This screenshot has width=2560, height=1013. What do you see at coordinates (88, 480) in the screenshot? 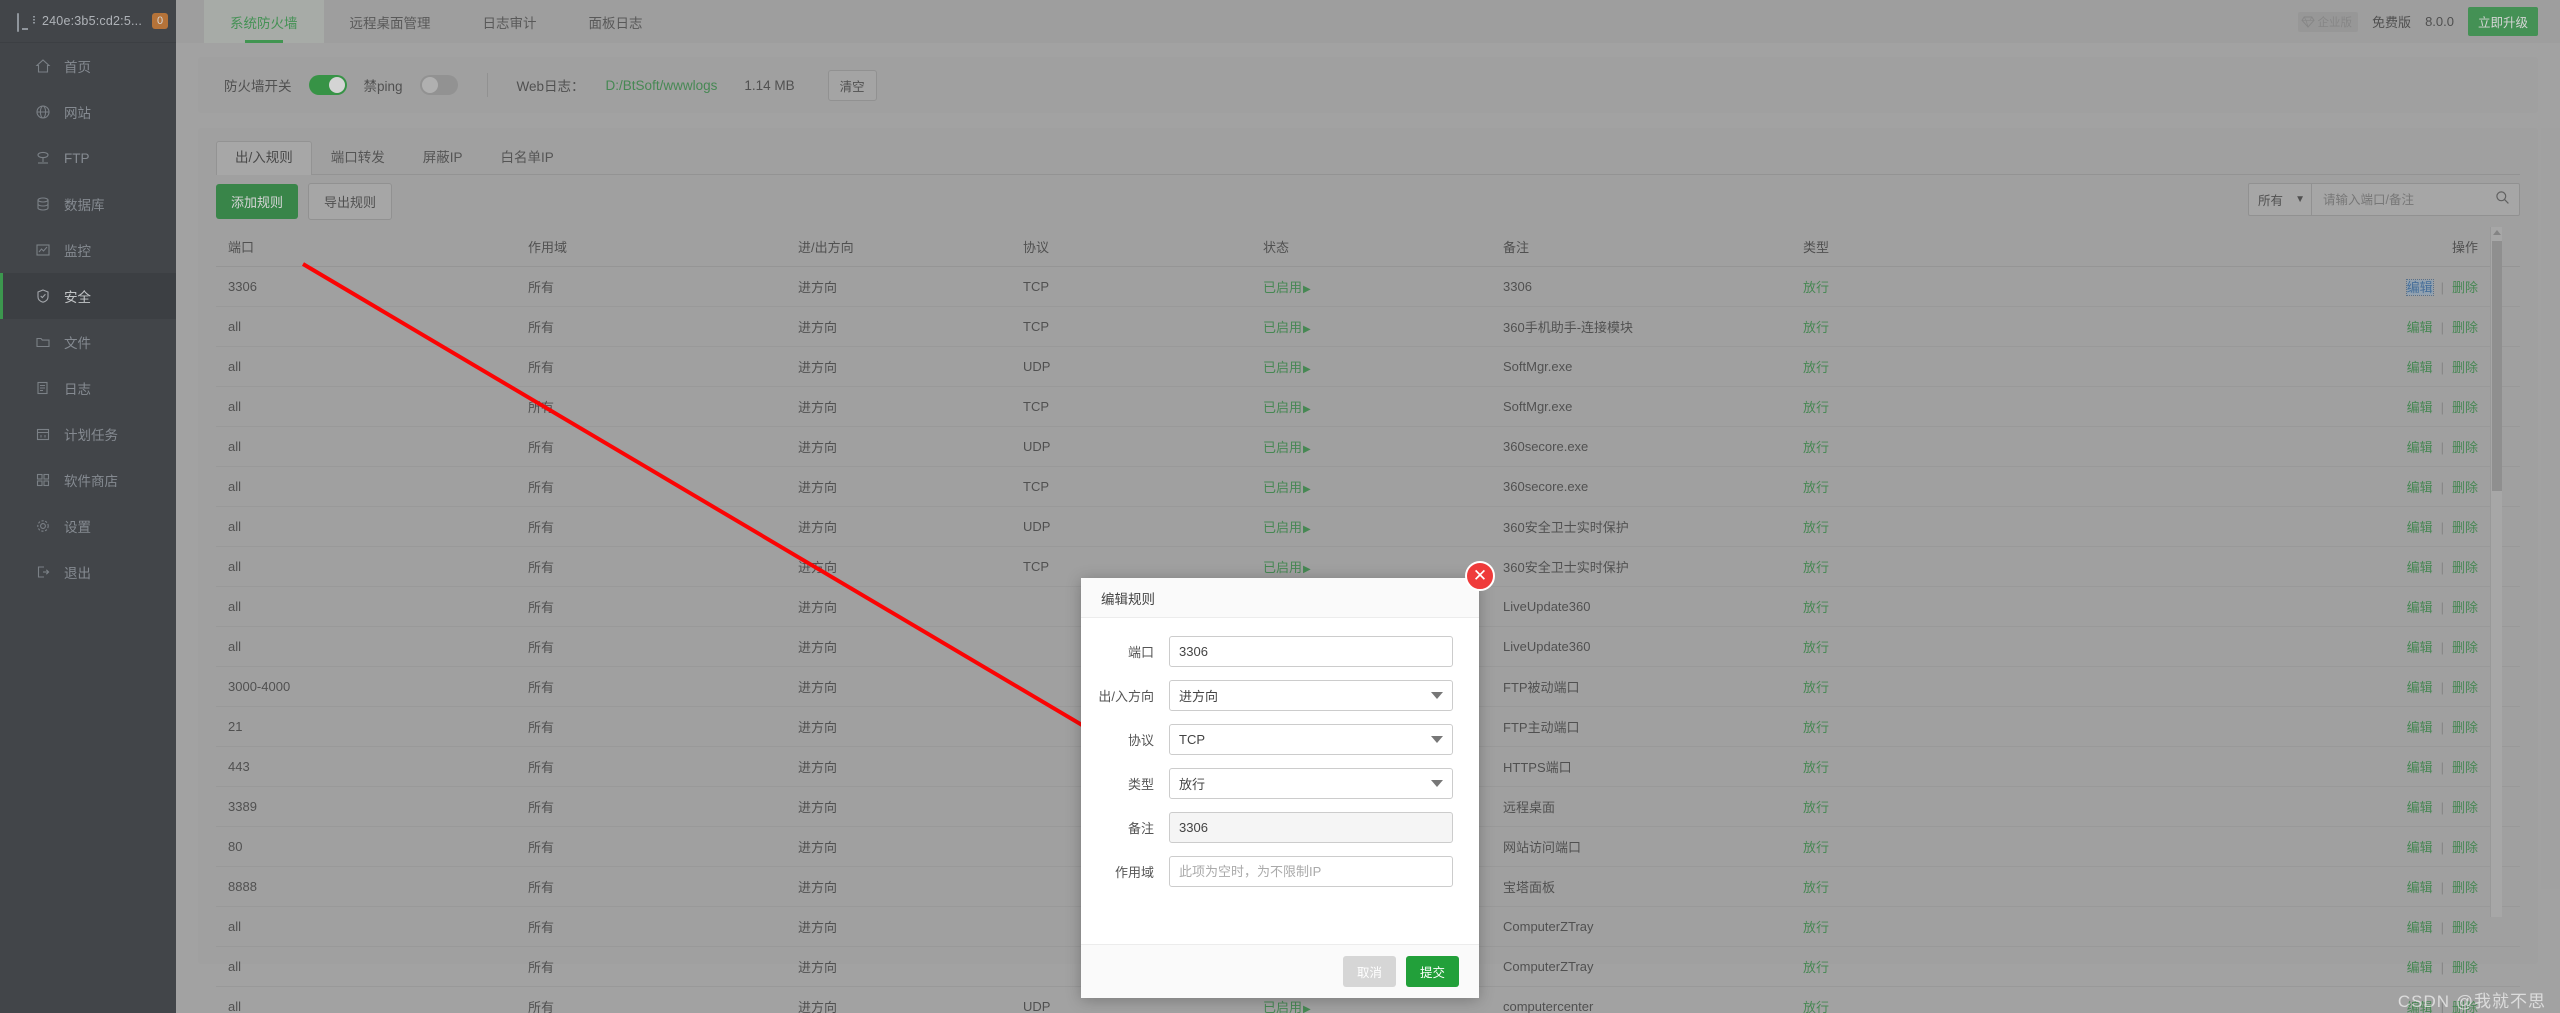
I see `sidebar-item-appstore: 软件商店` at bounding box center [88, 480].